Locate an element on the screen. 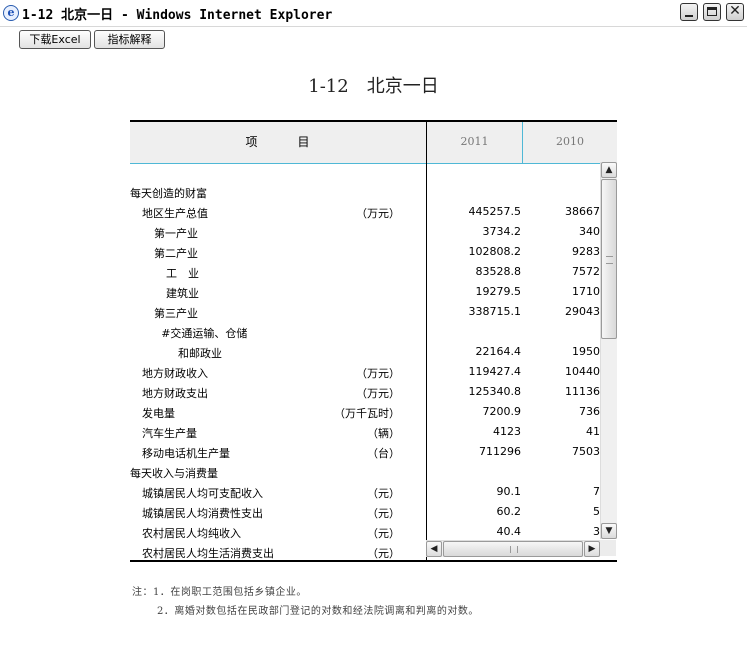  minimize-icon is located at coordinates (689, 16).